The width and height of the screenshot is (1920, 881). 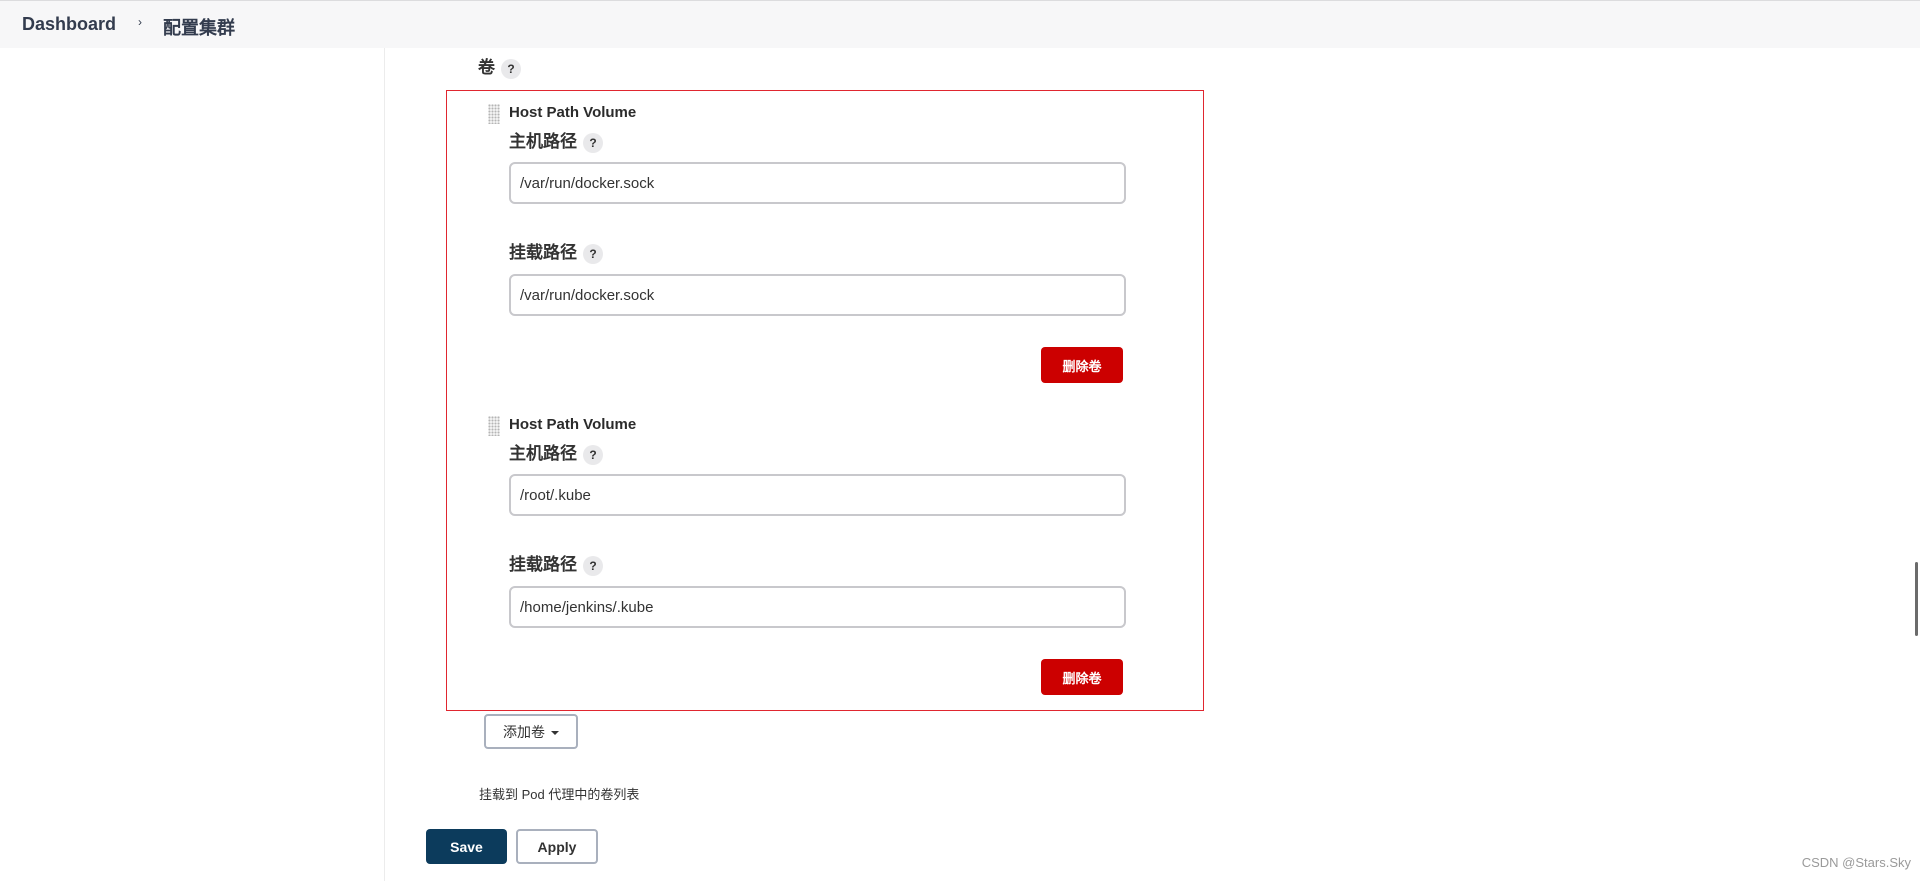 What do you see at coordinates (1916, 599) in the screenshot?
I see `scrollbar-thumb` at bounding box center [1916, 599].